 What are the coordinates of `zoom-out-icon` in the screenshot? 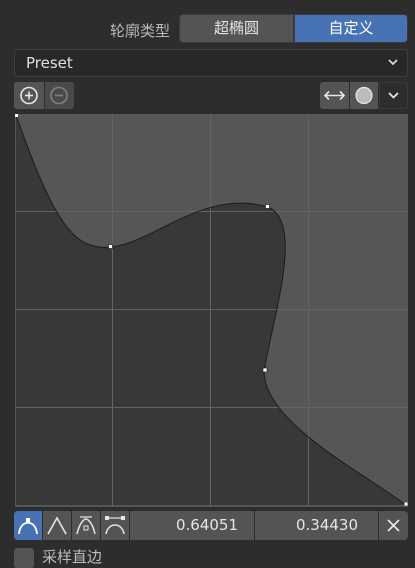 It's located at (59, 95).